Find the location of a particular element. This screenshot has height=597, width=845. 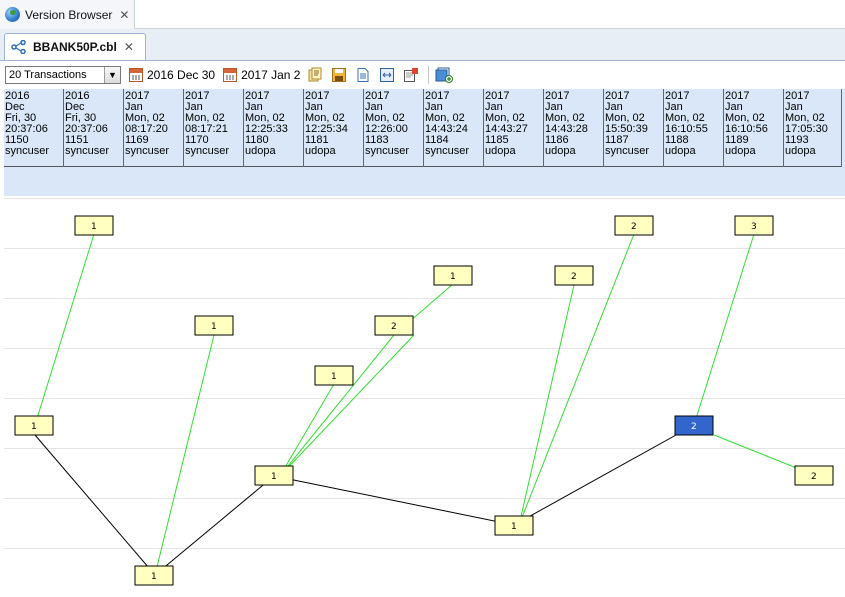

document-icon is located at coordinates (363, 75).